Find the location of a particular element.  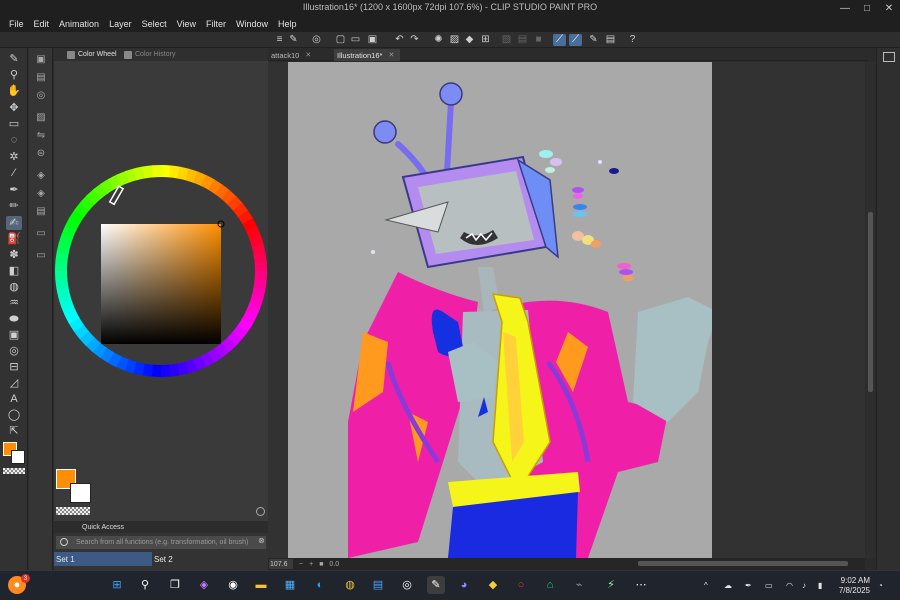

menu-file: File is located at coordinates (16, 24).